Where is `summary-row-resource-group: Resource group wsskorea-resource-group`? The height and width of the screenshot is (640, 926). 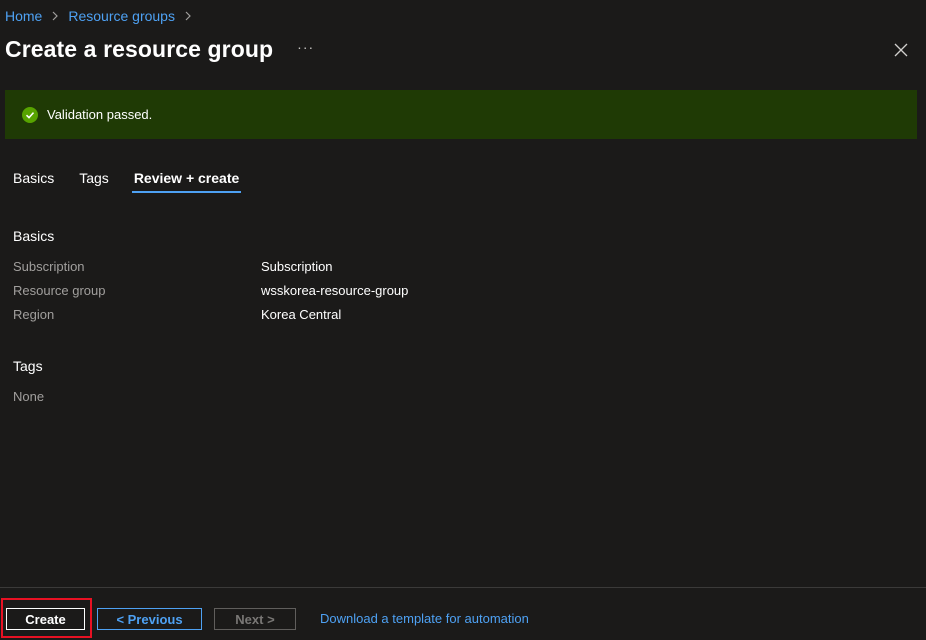
summary-row-resource-group: Resource group wsskorea-resource-group is located at coordinates (313, 290).